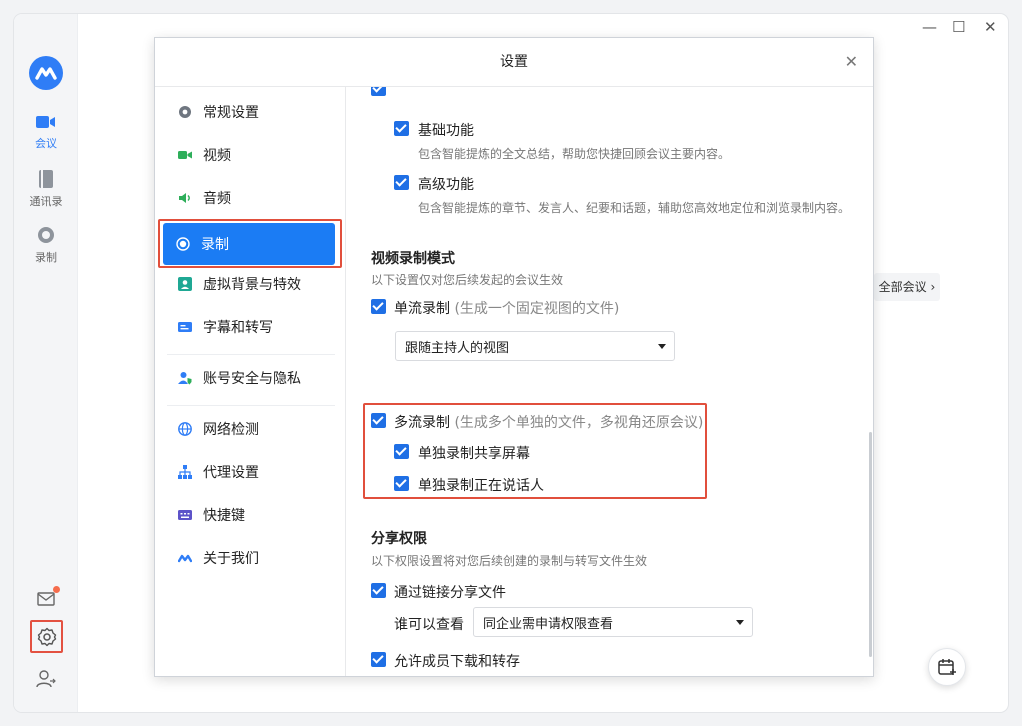 This screenshot has width=1022, height=726. I want to click on nav-label: 账号安全与隐私, so click(252, 379).